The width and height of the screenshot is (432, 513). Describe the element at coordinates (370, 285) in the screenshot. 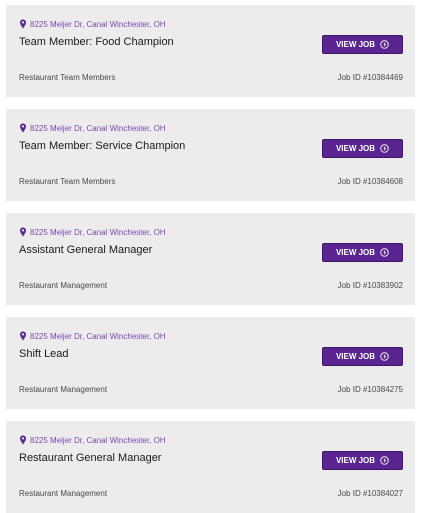

I see `job-id: Job ID #10383902` at that location.